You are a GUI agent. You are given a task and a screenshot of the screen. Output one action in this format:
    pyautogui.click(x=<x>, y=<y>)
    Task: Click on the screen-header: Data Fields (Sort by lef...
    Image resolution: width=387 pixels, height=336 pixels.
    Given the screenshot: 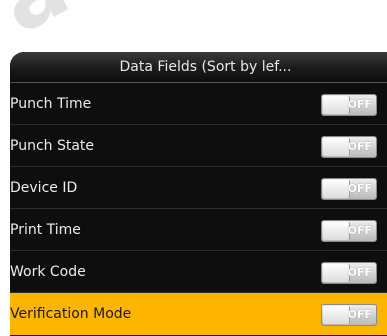 What is the action you would take?
    pyautogui.click(x=198, y=67)
    